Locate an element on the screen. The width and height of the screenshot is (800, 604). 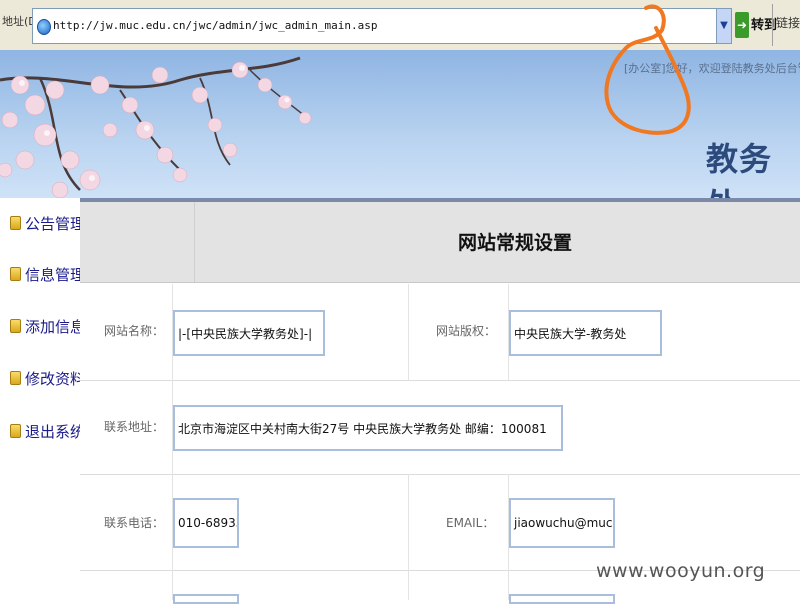
email-input: jiaowuchu@muc.edu.cn is located at coordinates (562, 523).